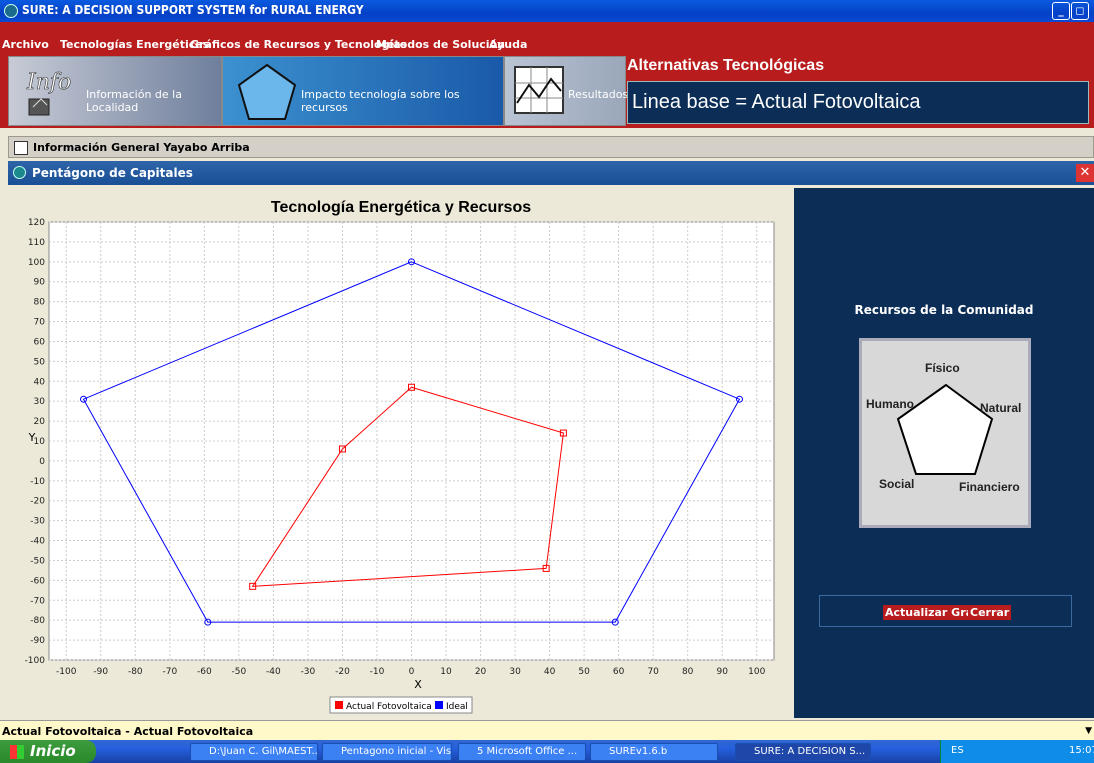 This screenshot has height=763, width=1094. I want to click on menu-ayuda: Ayuda, so click(508, 44).